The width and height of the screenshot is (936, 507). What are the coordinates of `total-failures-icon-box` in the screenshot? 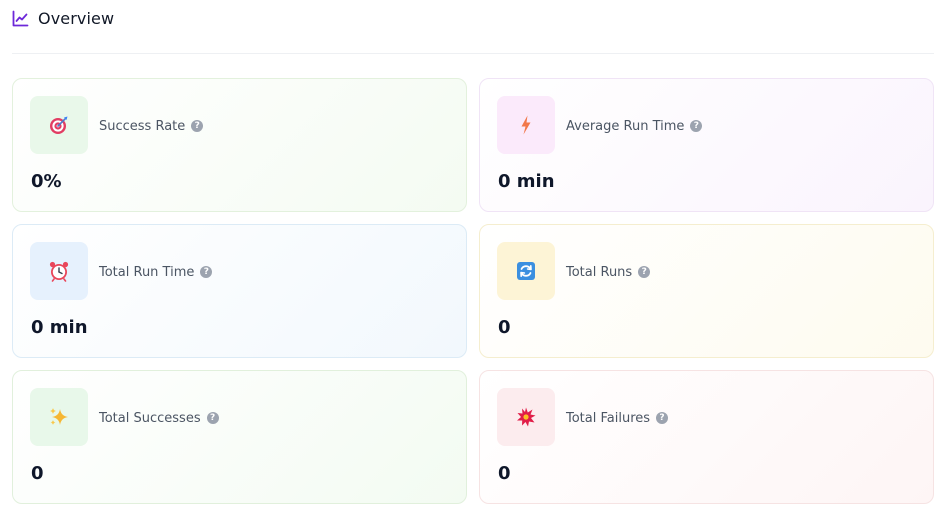 It's located at (526, 417).